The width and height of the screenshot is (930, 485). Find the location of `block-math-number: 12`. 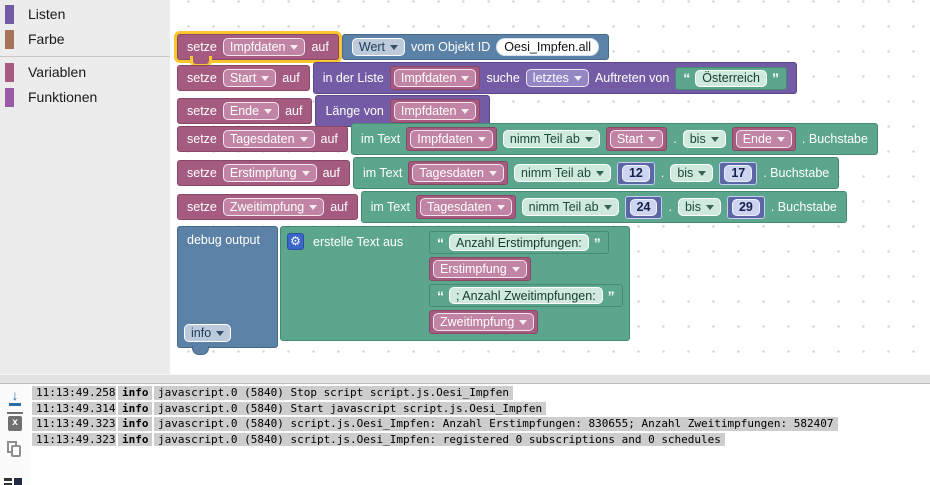

block-math-number: 12 is located at coordinates (635, 173).